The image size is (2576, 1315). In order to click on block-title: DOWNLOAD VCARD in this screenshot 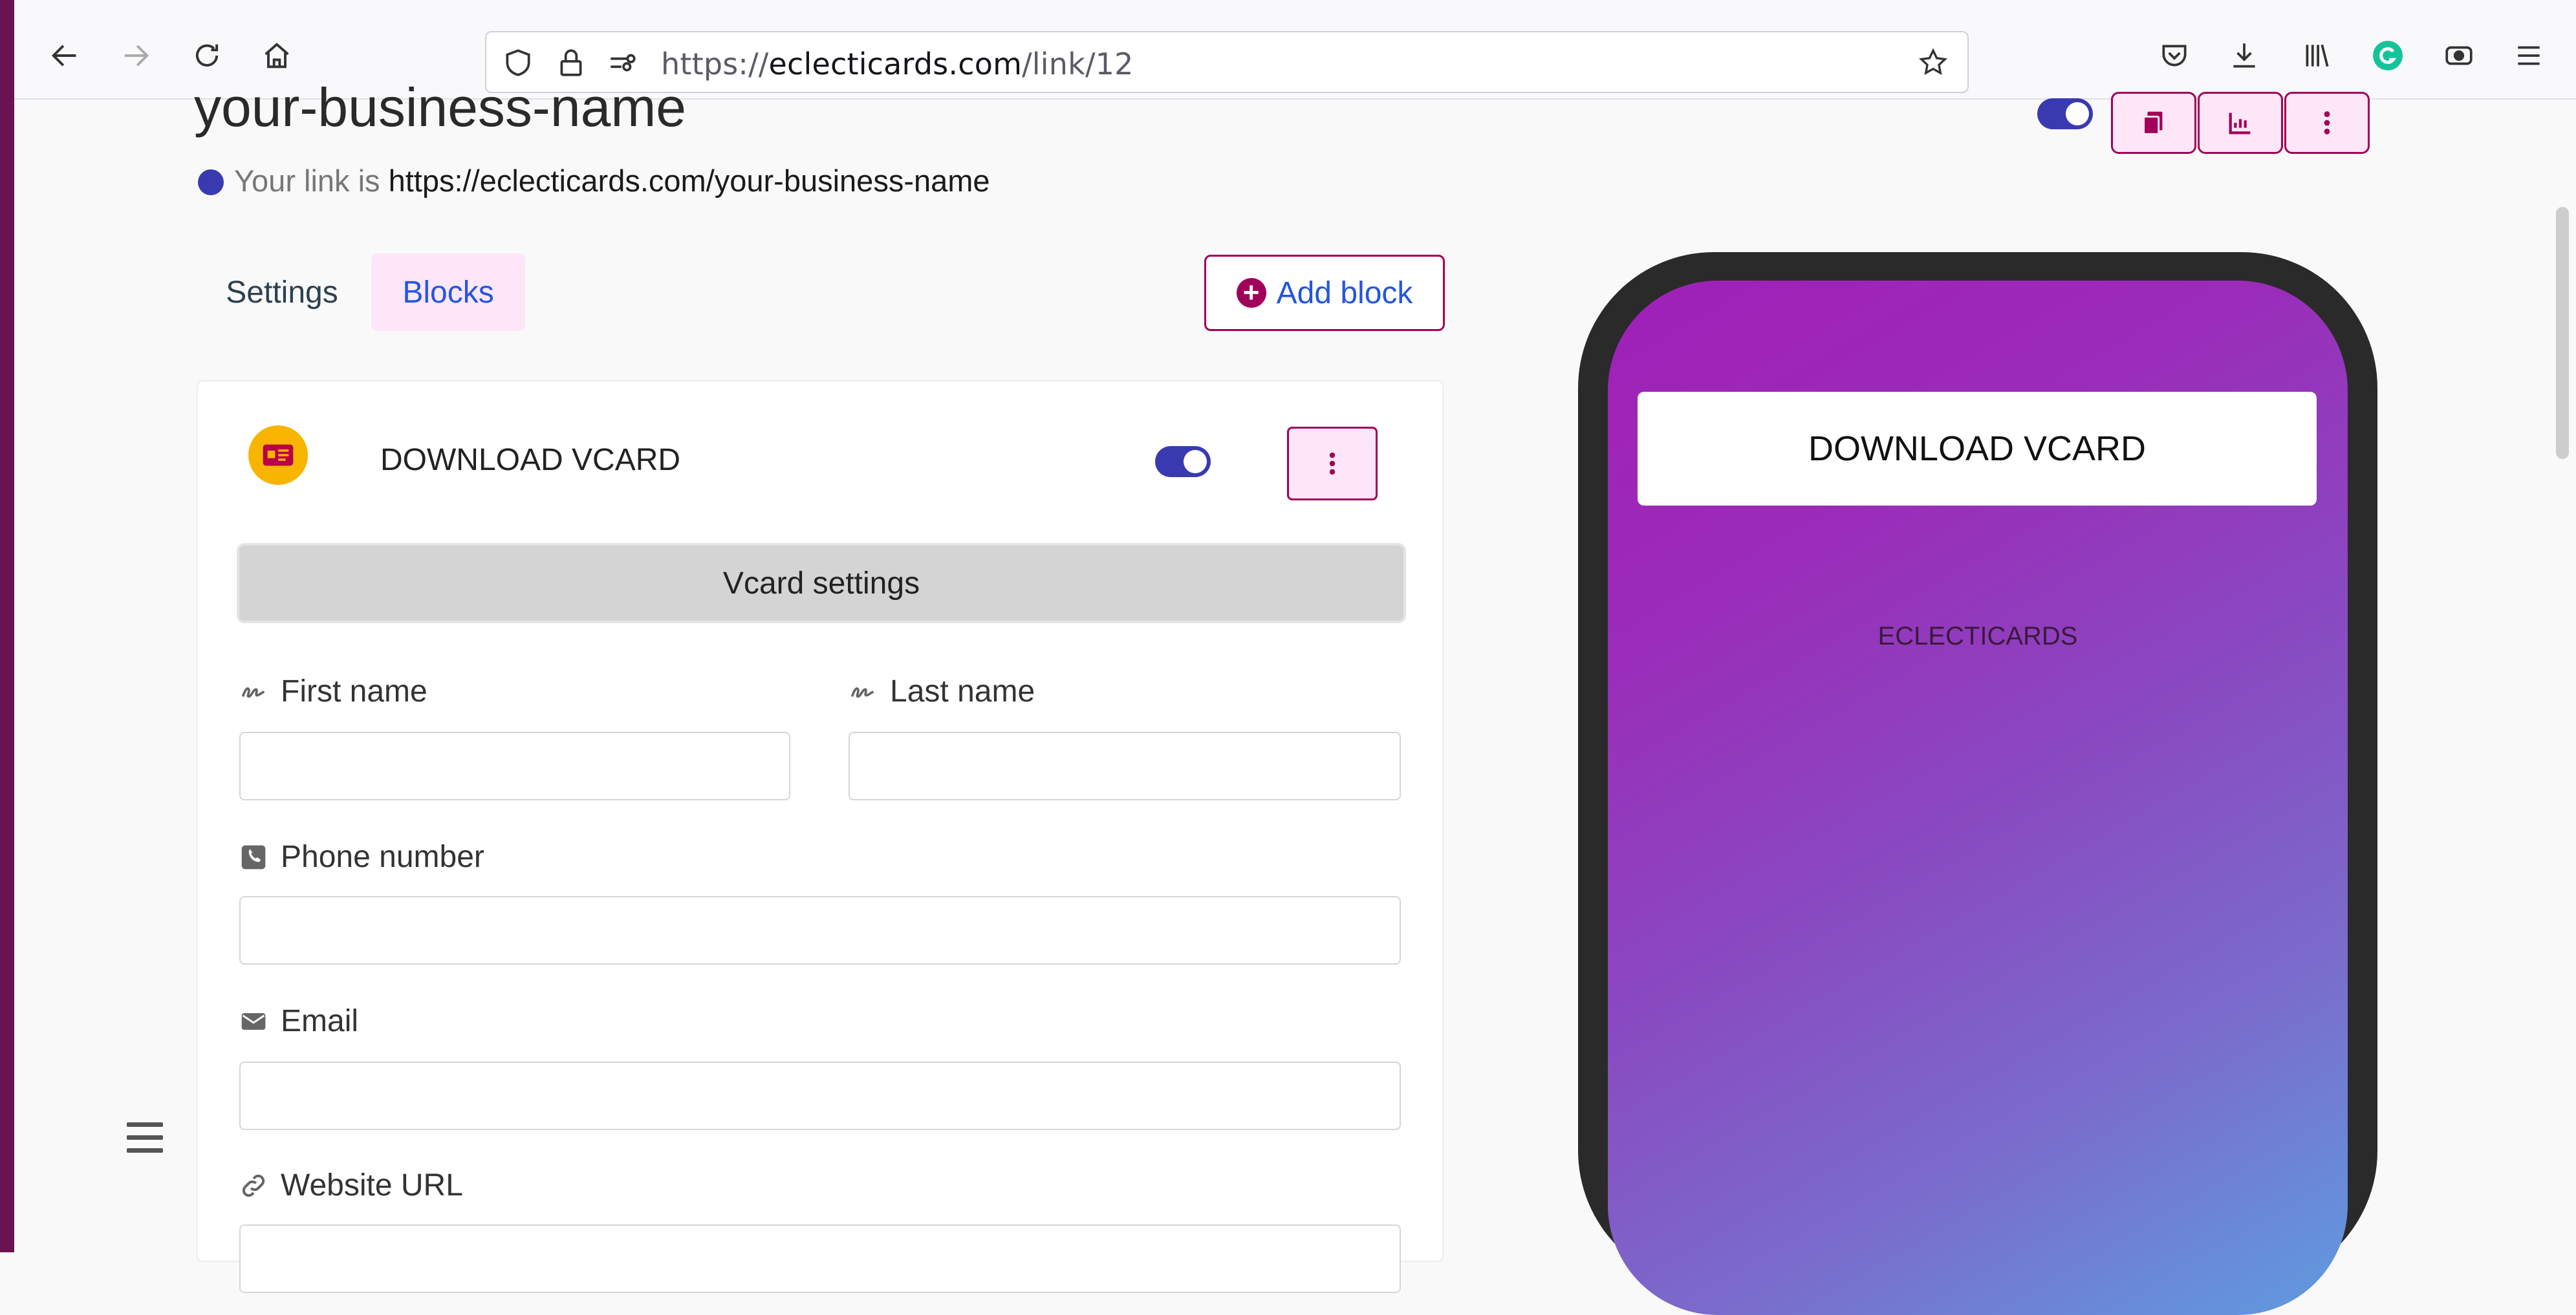, I will do `click(530, 460)`.